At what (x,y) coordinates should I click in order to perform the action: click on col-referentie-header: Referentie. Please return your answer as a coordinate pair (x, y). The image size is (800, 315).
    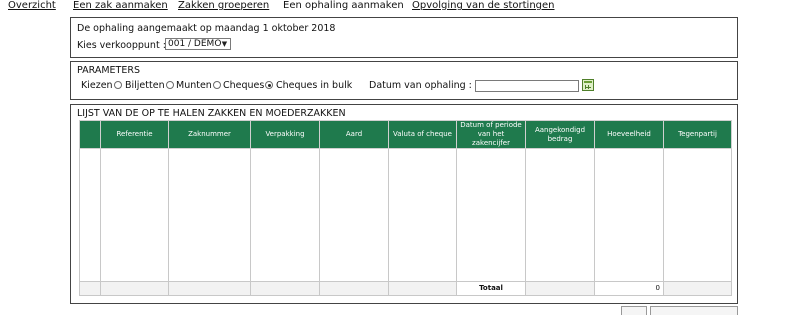
    Looking at the image, I should click on (134, 134).